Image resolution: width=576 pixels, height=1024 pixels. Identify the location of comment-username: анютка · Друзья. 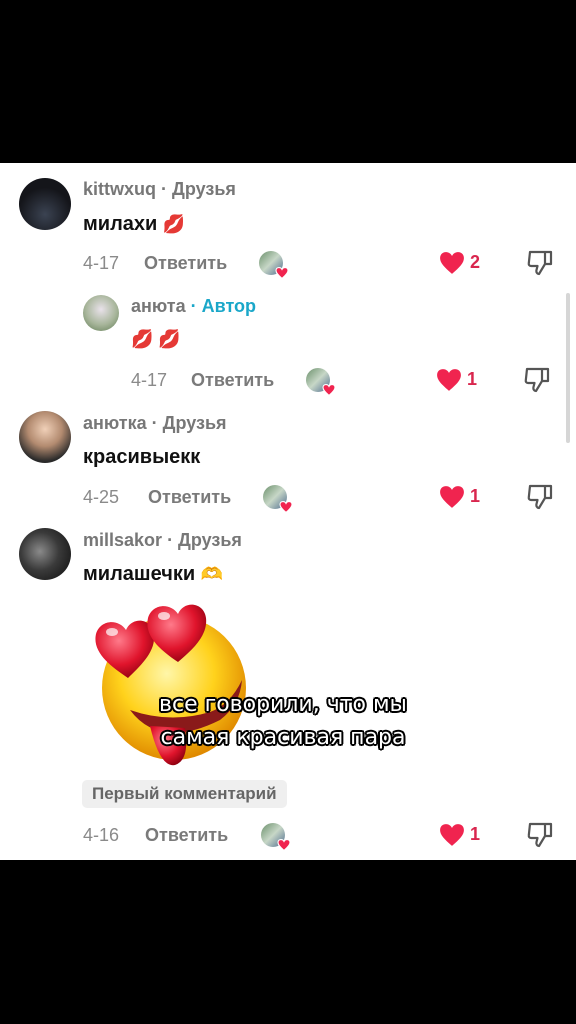
(155, 423).